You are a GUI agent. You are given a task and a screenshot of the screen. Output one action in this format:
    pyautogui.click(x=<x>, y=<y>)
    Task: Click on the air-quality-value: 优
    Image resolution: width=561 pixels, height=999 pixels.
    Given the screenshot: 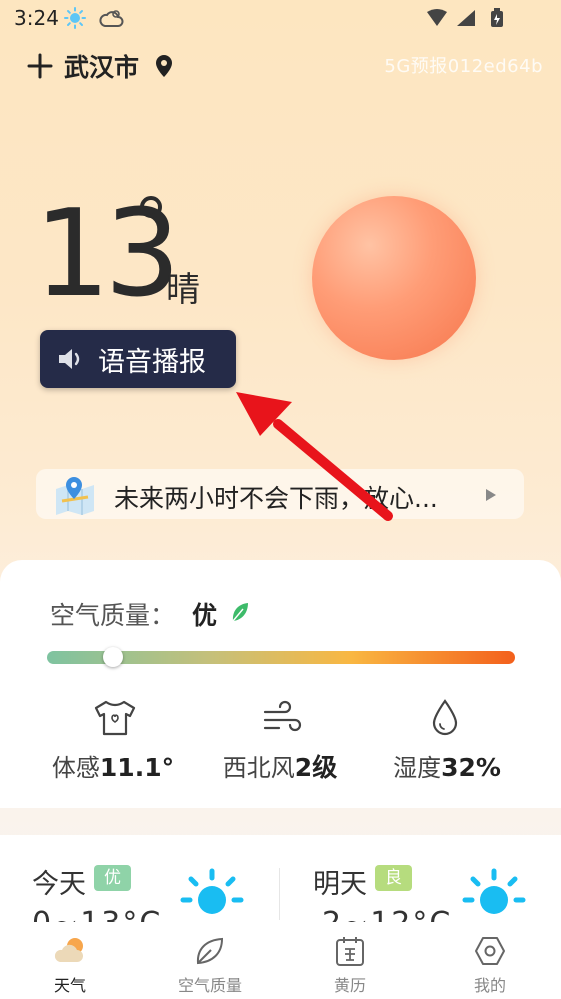 What is the action you would take?
    pyautogui.click(x=204, y=614)
    